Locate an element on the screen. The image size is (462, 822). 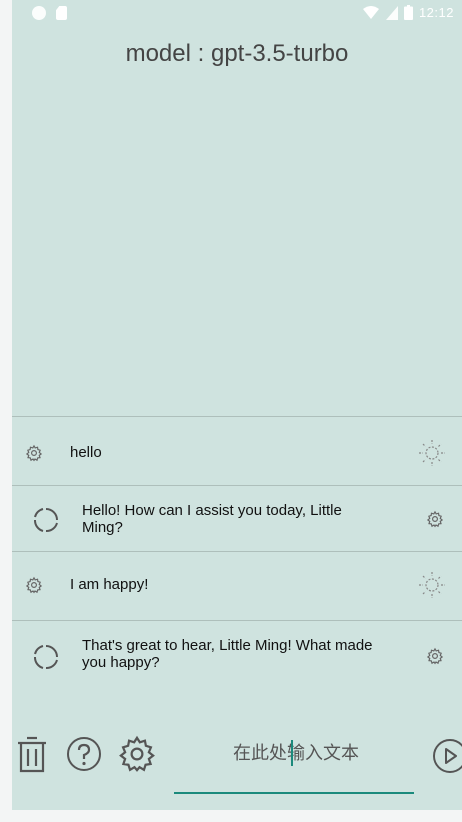
message-text: hello is located at coordinates (86, 452).